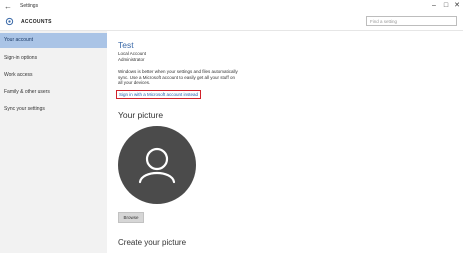 Image resolution: width=463 pixels, height=253 pixels. I want to click on avatar, so click(157, 165).